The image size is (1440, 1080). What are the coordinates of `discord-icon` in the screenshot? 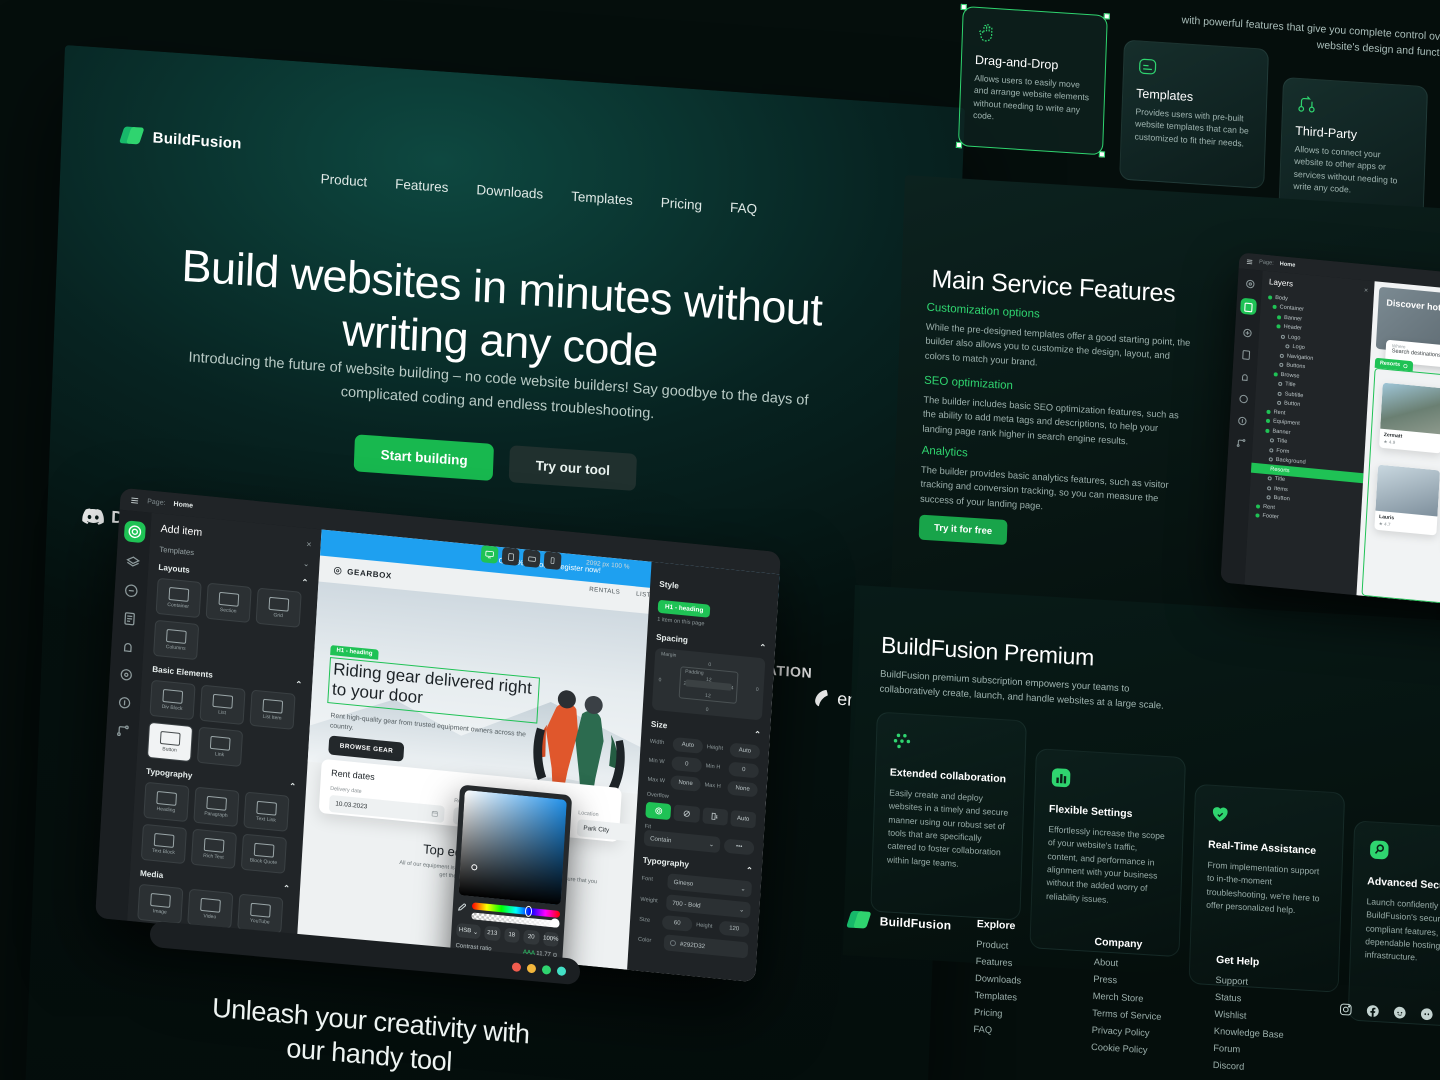 It's located at (1427, 1014).